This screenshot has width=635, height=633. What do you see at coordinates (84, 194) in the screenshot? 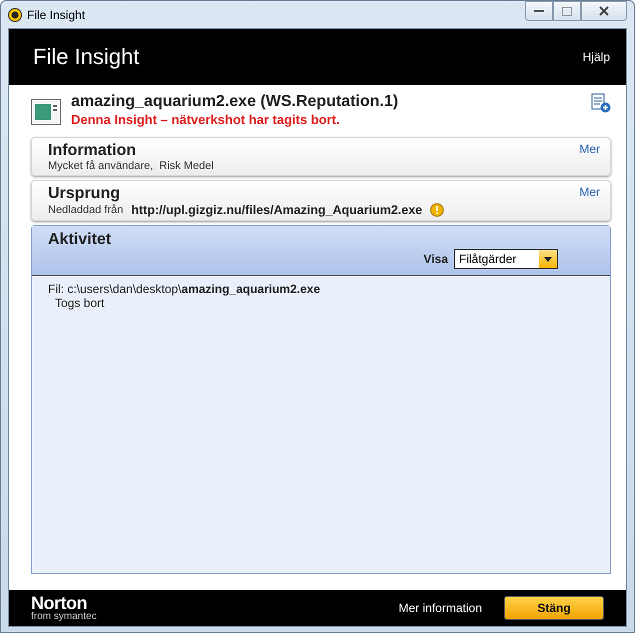
I see `section-title: Ursprung` at bounding box center [84, 194].